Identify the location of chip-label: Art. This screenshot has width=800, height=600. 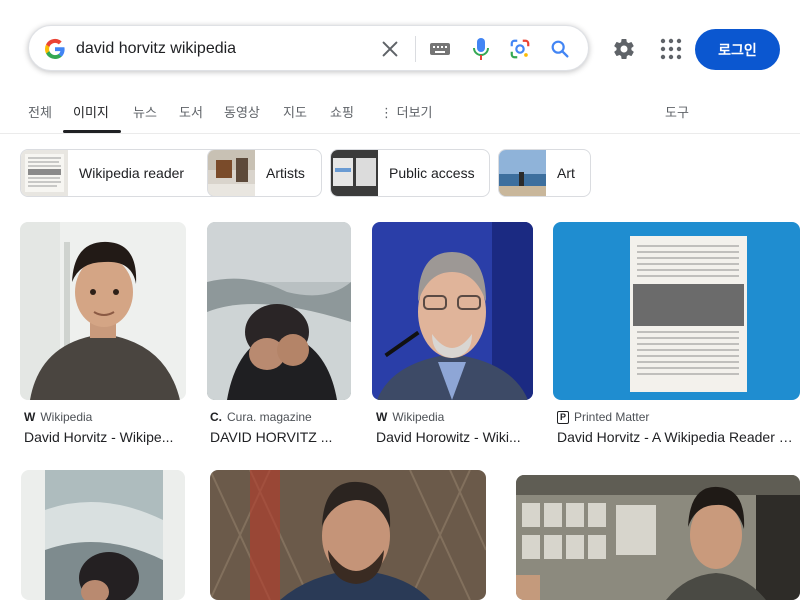
(566, 173).